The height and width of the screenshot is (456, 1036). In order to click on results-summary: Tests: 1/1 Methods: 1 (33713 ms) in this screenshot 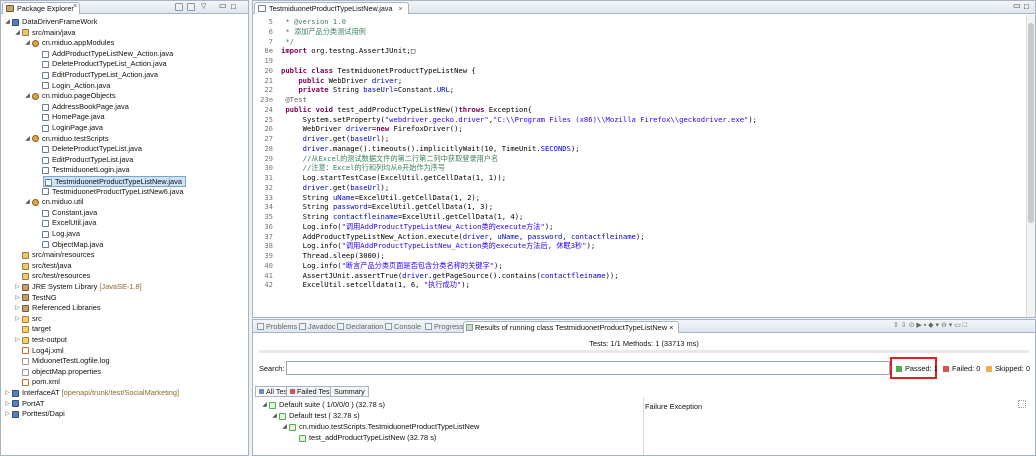, I will do `click(644, 343)`.